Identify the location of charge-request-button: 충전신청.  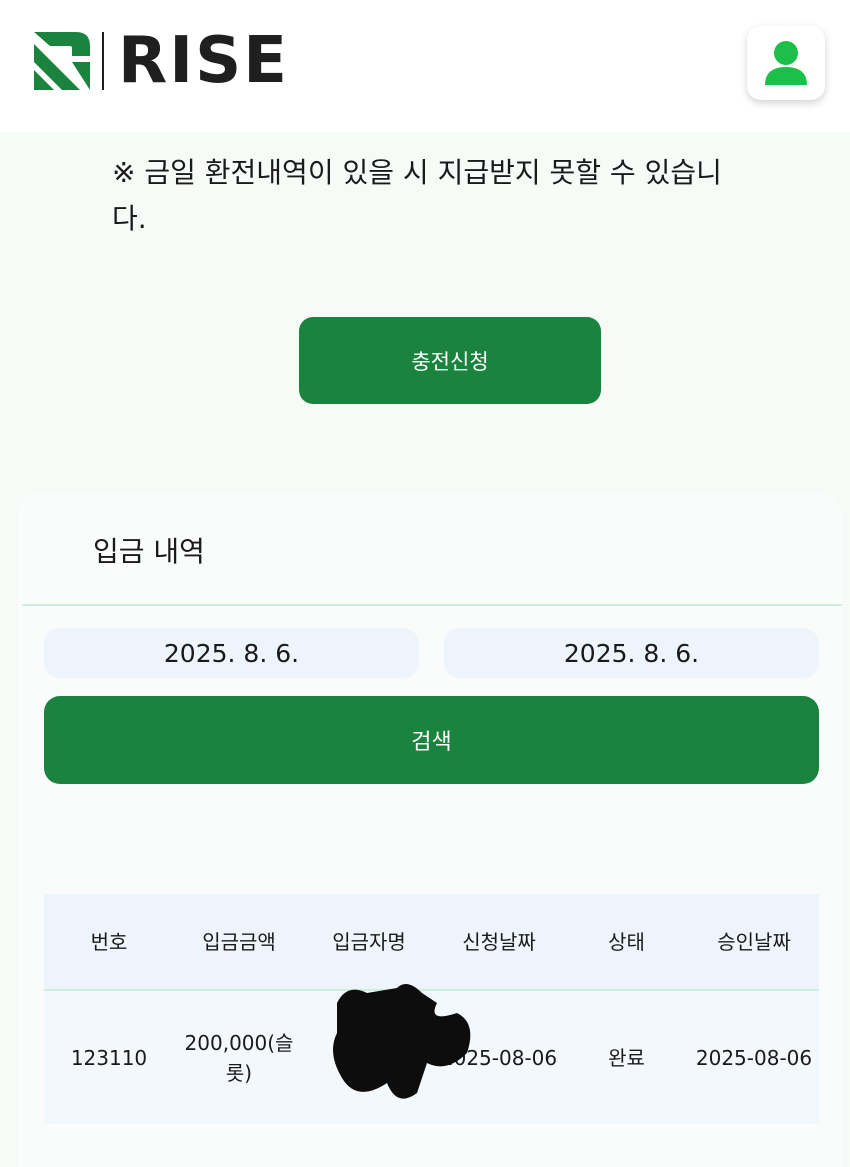
(450, 360).